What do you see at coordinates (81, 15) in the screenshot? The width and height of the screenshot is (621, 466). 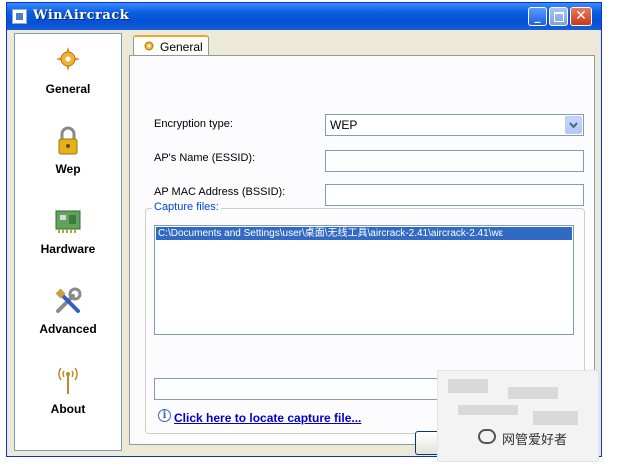 I see `window-title: WinAircrack` at bounding box center [81, 15].